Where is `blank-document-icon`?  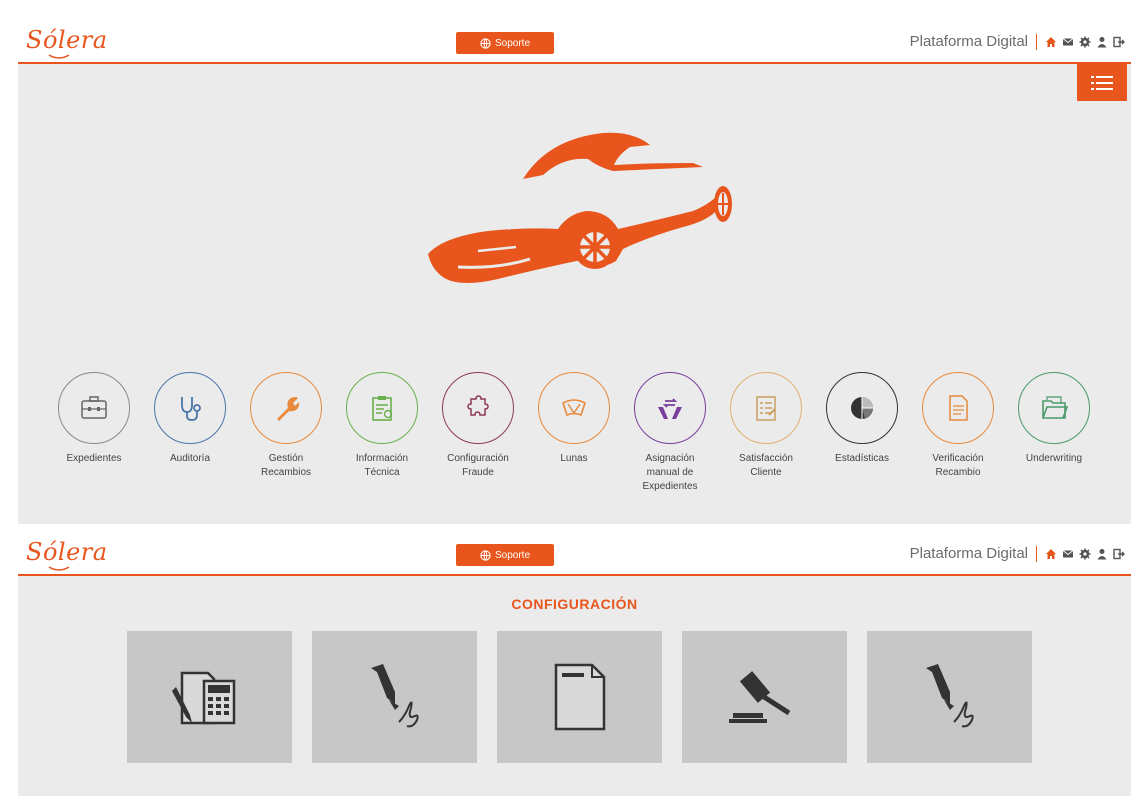
blank-document-icon is located at coordinates (579, 697).